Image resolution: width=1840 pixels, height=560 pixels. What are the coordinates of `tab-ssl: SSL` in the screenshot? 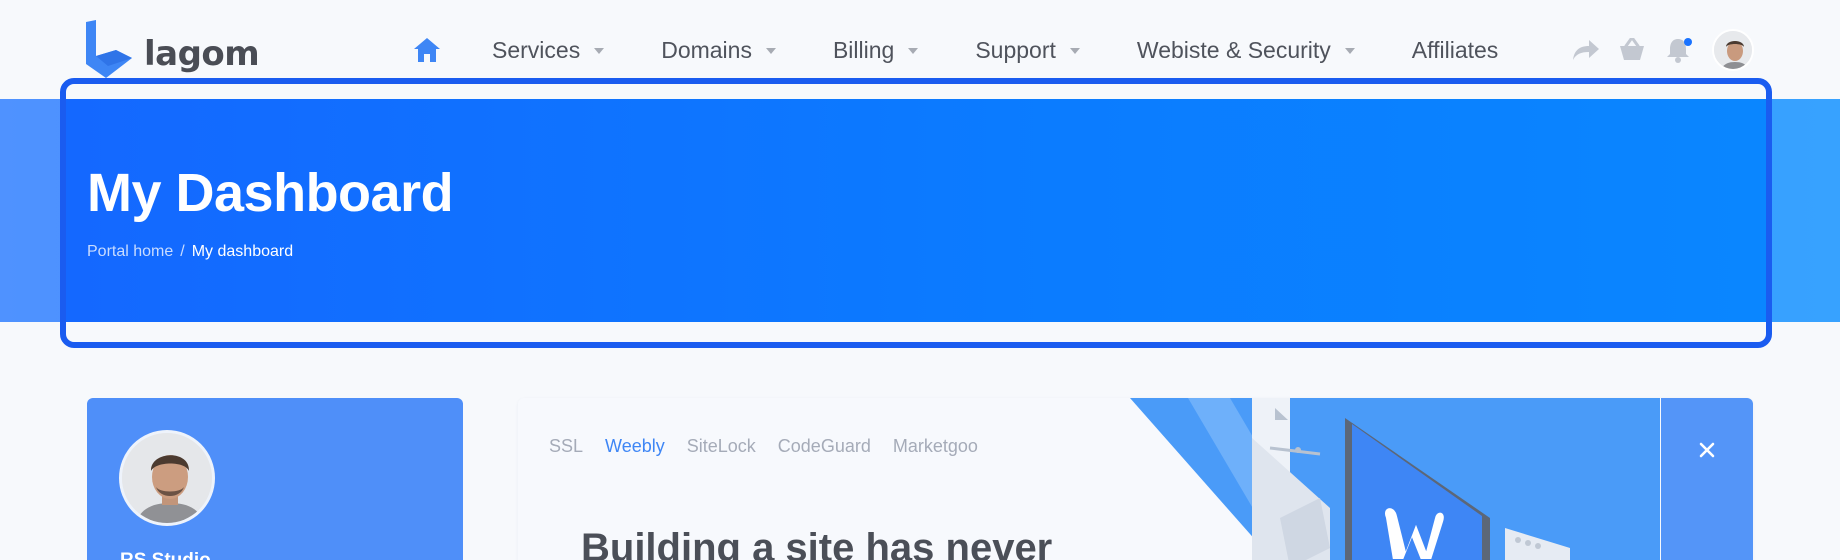 It's located at (566, 446).